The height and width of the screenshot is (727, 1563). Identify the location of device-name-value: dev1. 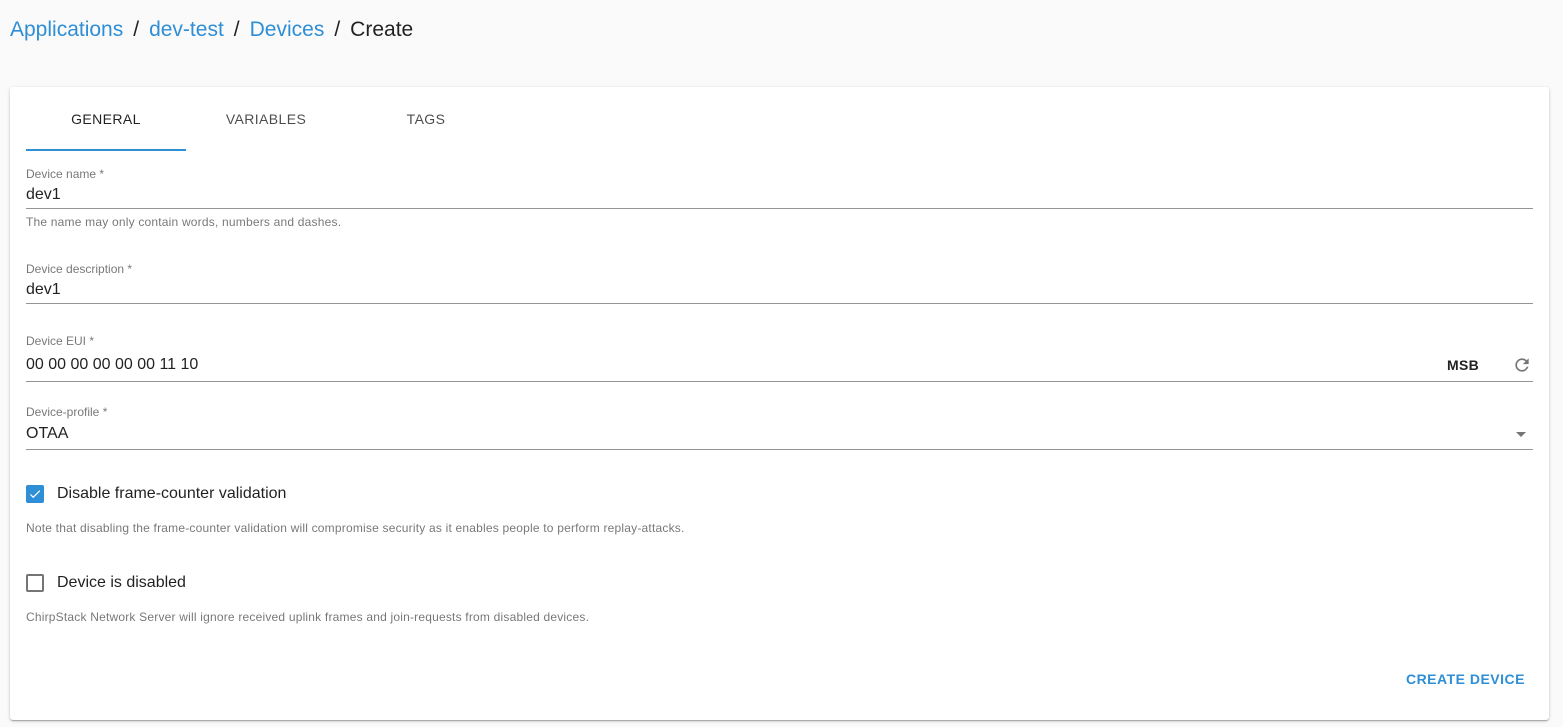
(779, 195).